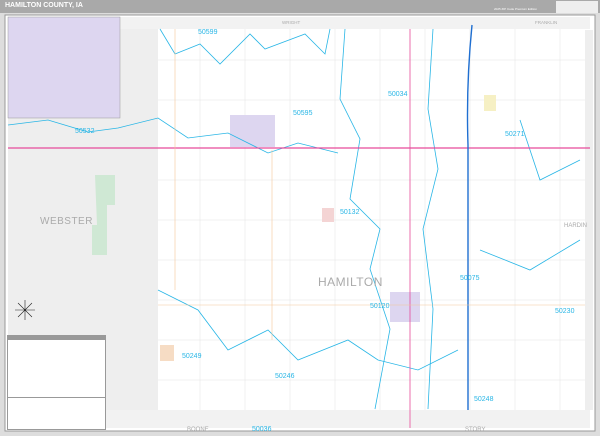 The image size is (600, 436). What do you see at coordinates (262, 429) in the screenshot?
I see `zip-label: 50036` at bounding box center [262, 429].